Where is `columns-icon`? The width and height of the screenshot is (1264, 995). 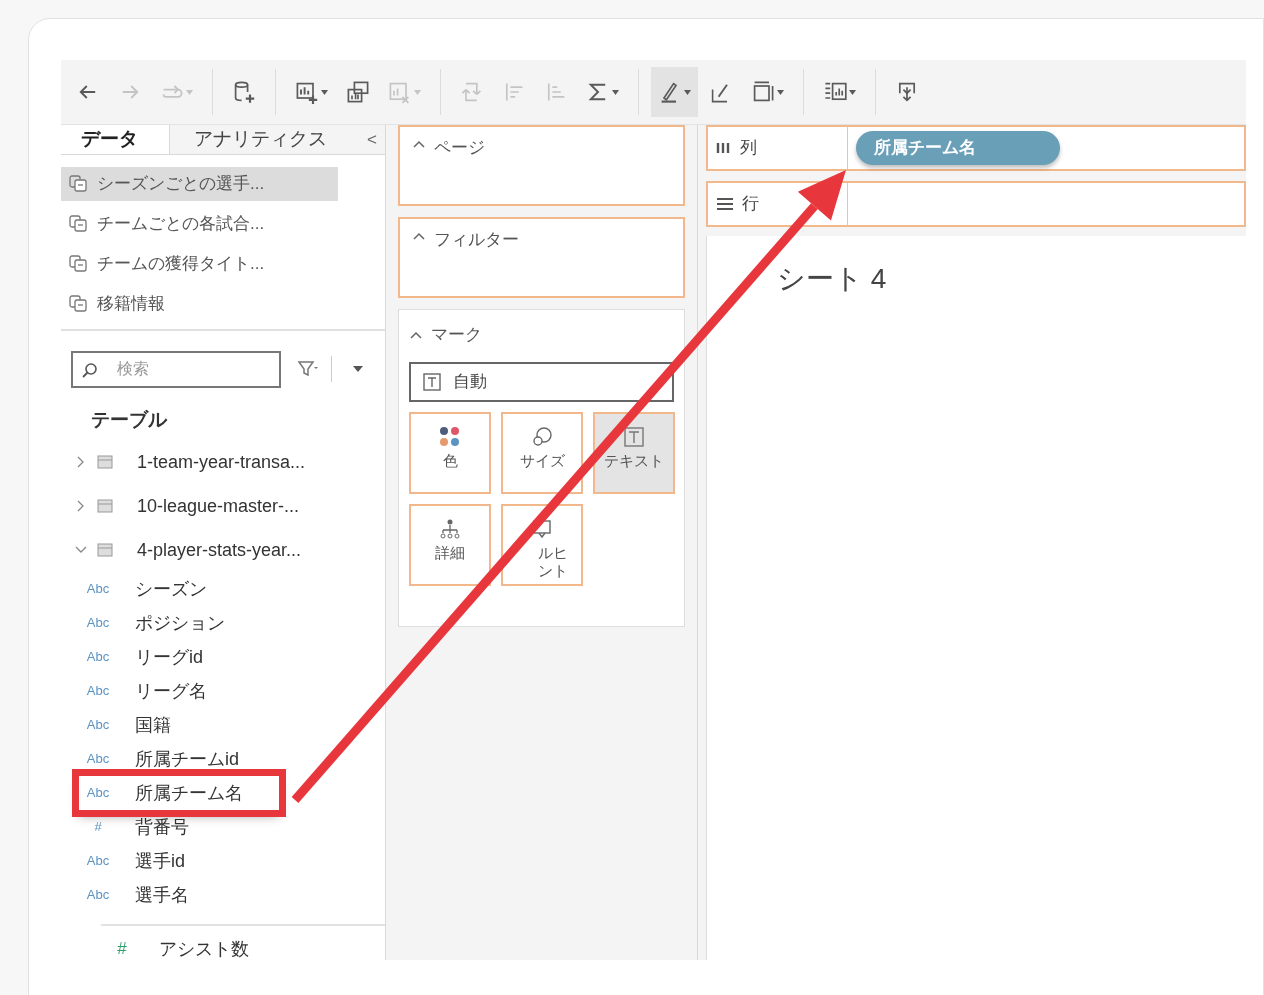 columns-icon is located at coordinates (724, 148).